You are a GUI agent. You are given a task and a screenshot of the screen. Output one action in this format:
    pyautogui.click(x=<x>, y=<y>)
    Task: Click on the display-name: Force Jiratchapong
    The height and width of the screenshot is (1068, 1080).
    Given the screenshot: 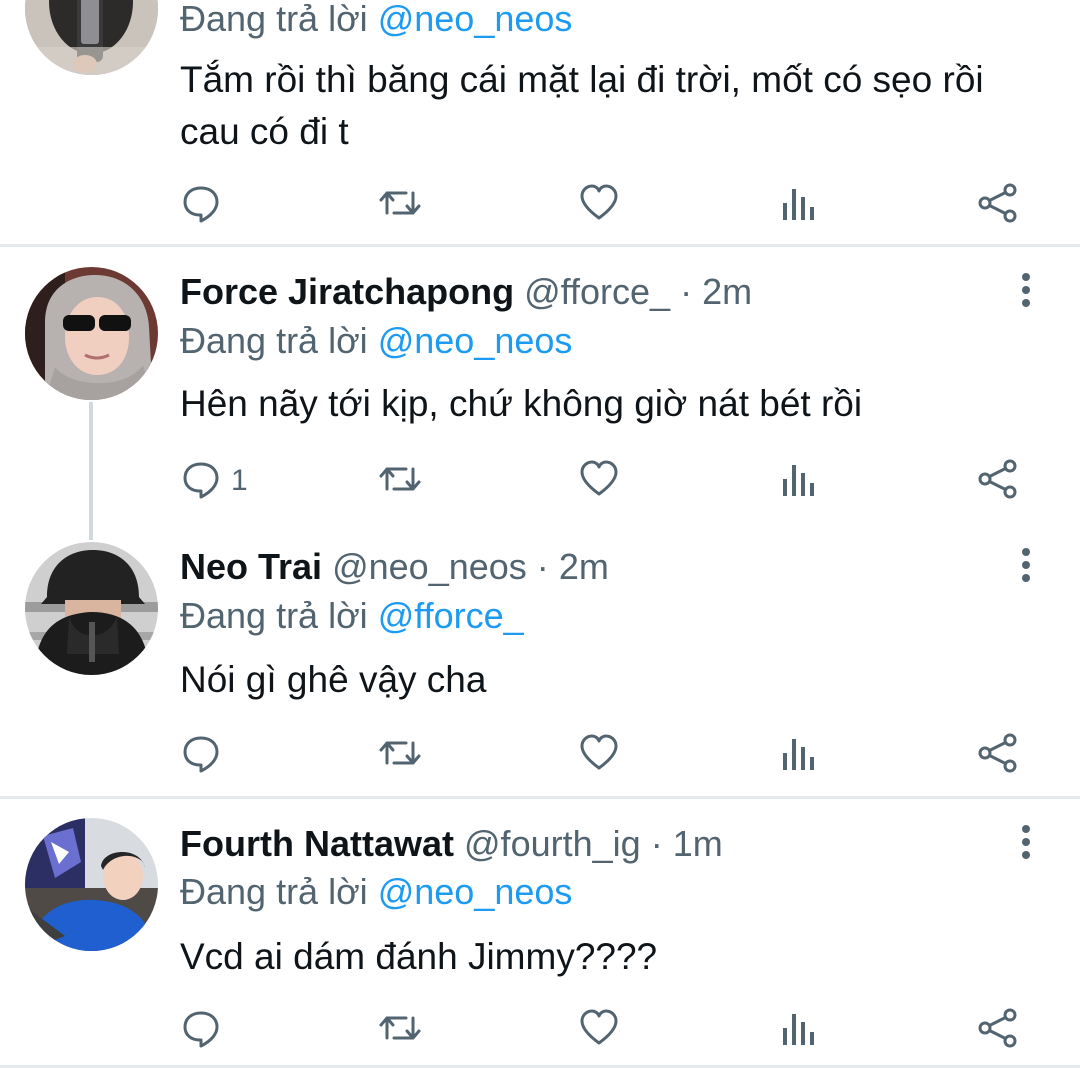 What is the action you would take?
    pyautogui.click(x=347, y=291)
    